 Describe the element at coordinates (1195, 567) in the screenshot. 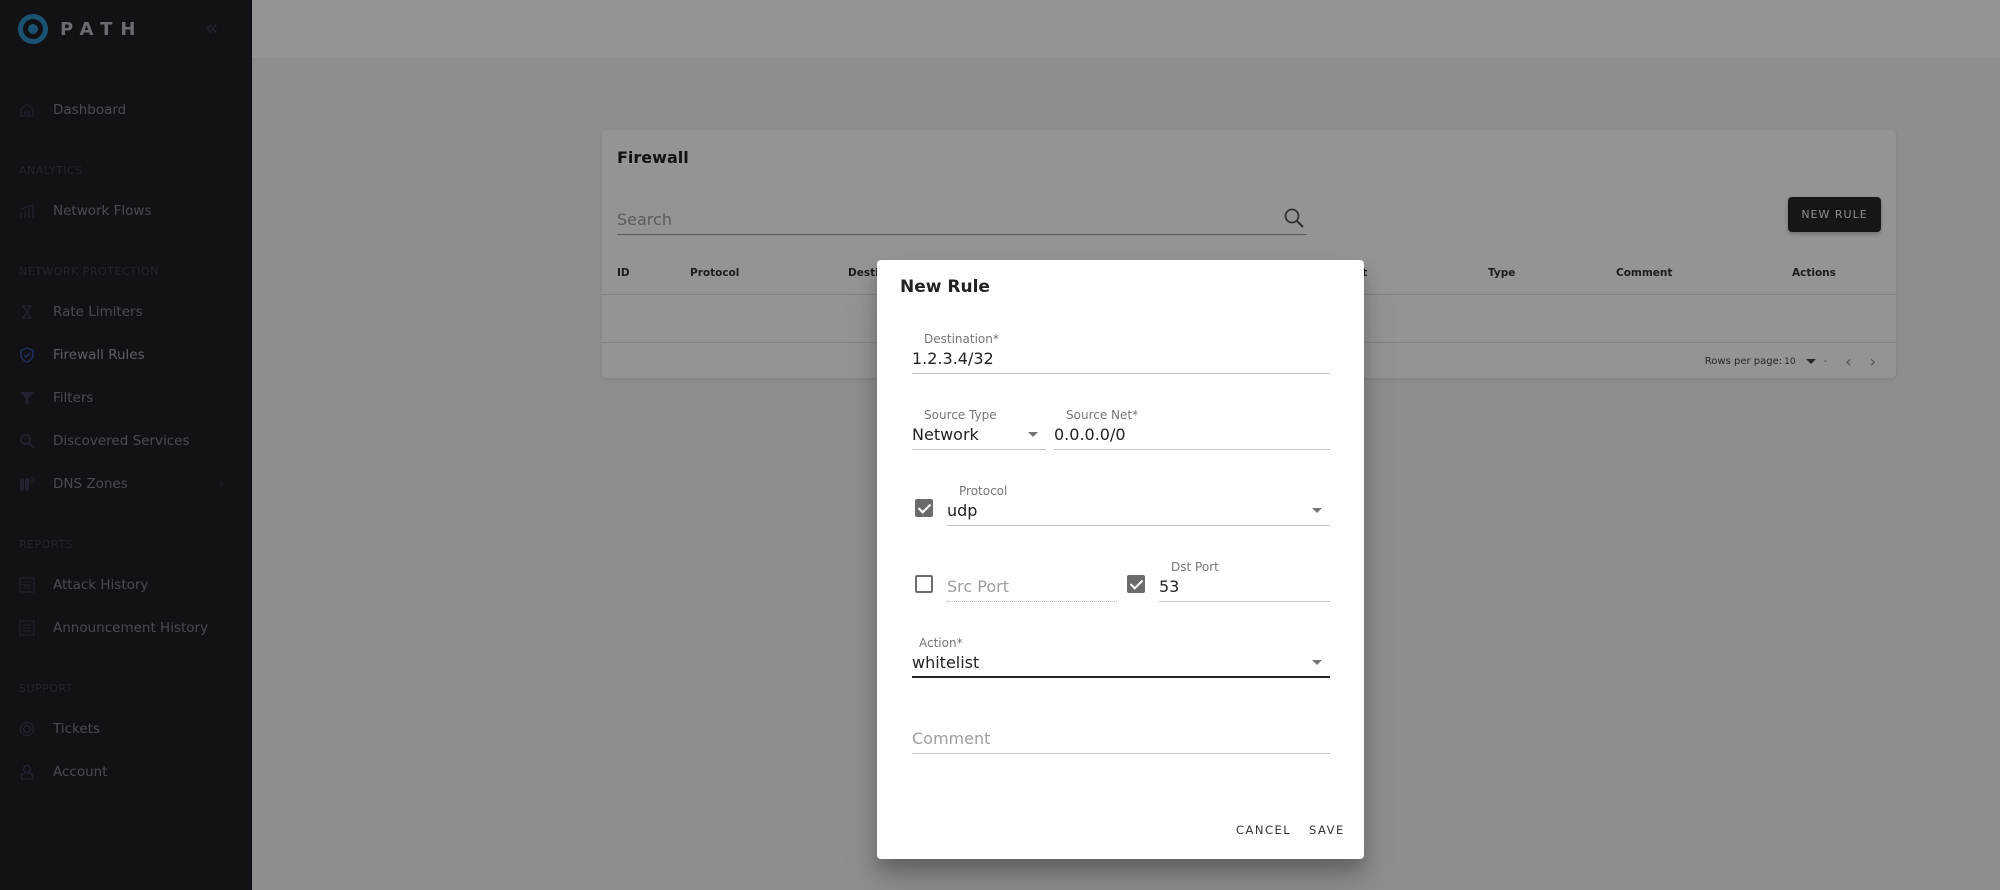

I see `dst-port-label: Dst Port` at that location.